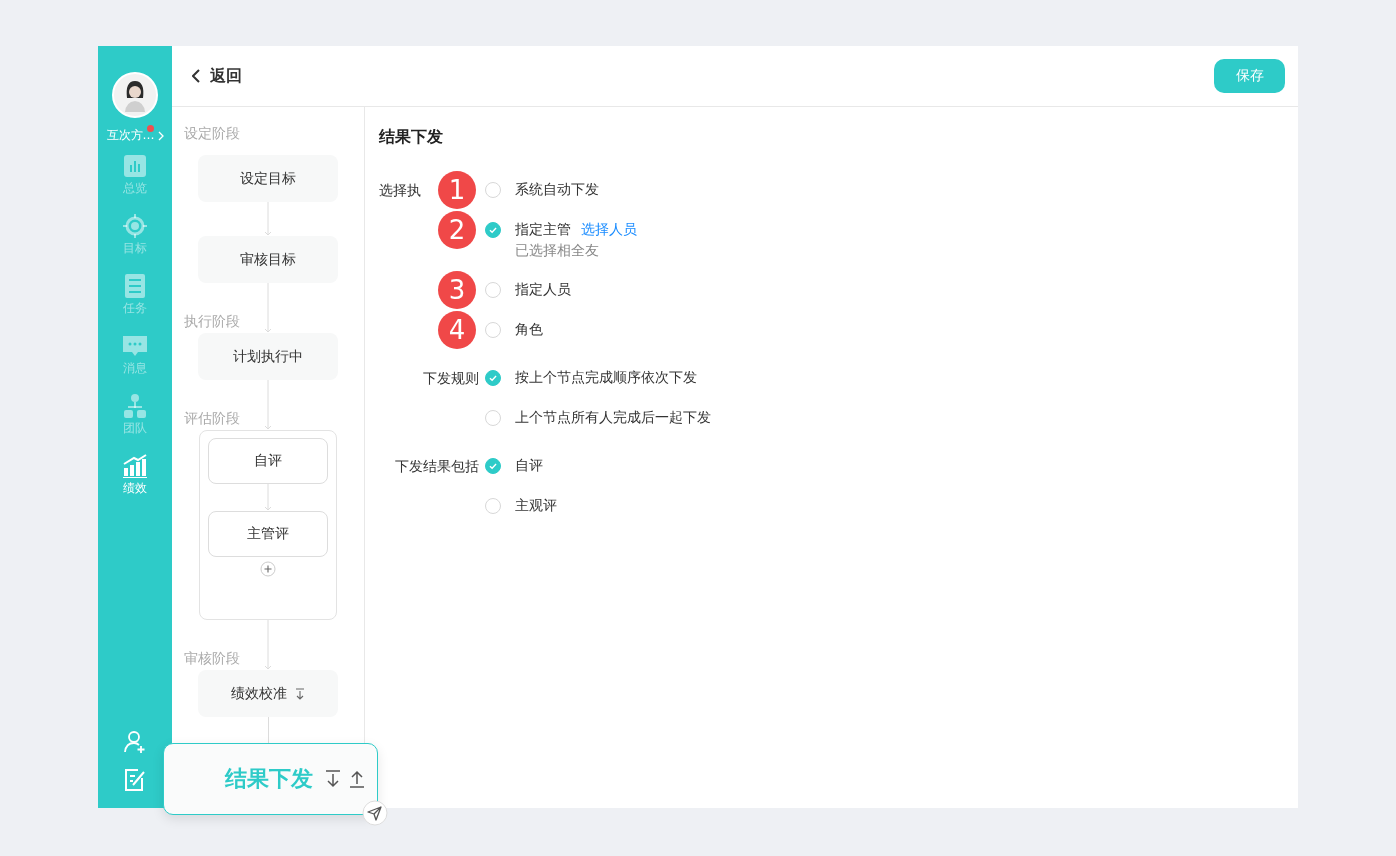 The image size is (1396, 856). What do you see at coordinates (212, 419) in the screenshot?
I see `stage-label: 评估阶段` at bounding box center [212, 419].